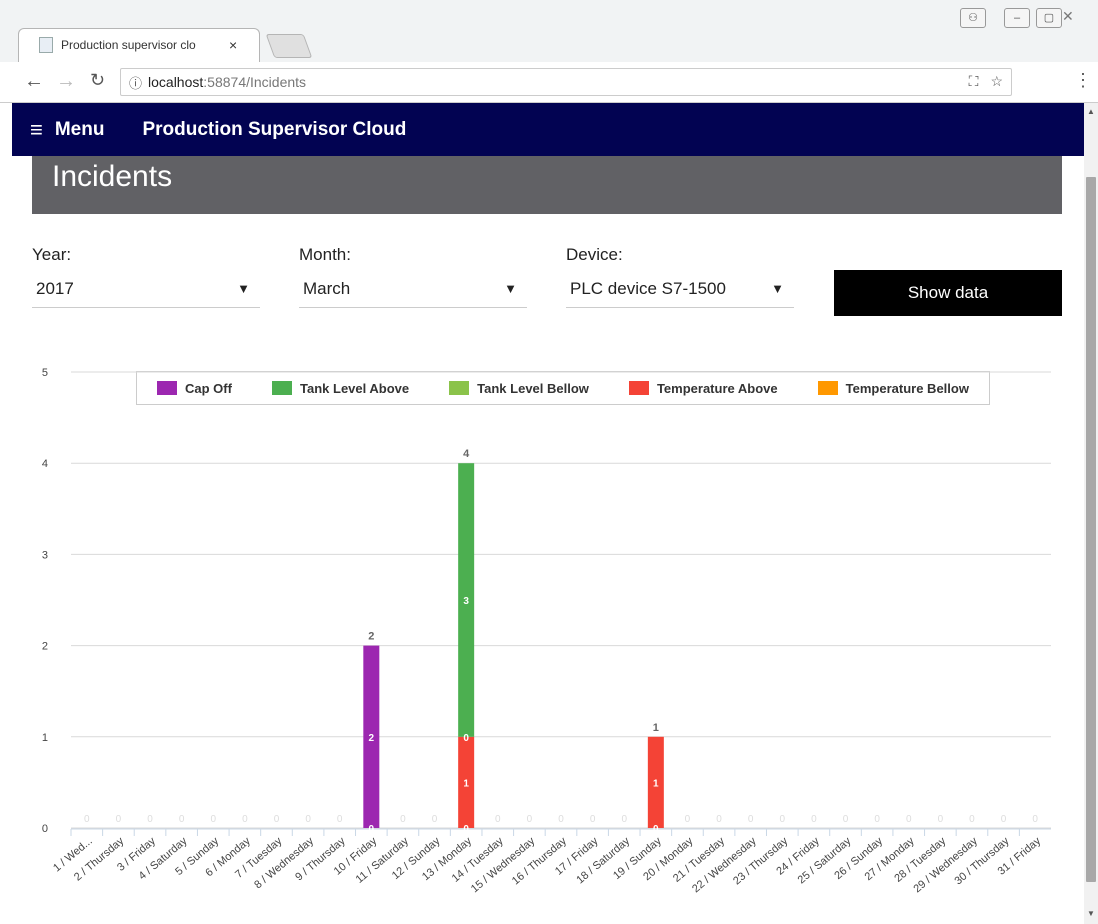 This screenshot has width=1098, height=924. Describe the element at coordinates (996, 81) in the screenshot. I see `bookmark-star-icon: ☆` at that location.